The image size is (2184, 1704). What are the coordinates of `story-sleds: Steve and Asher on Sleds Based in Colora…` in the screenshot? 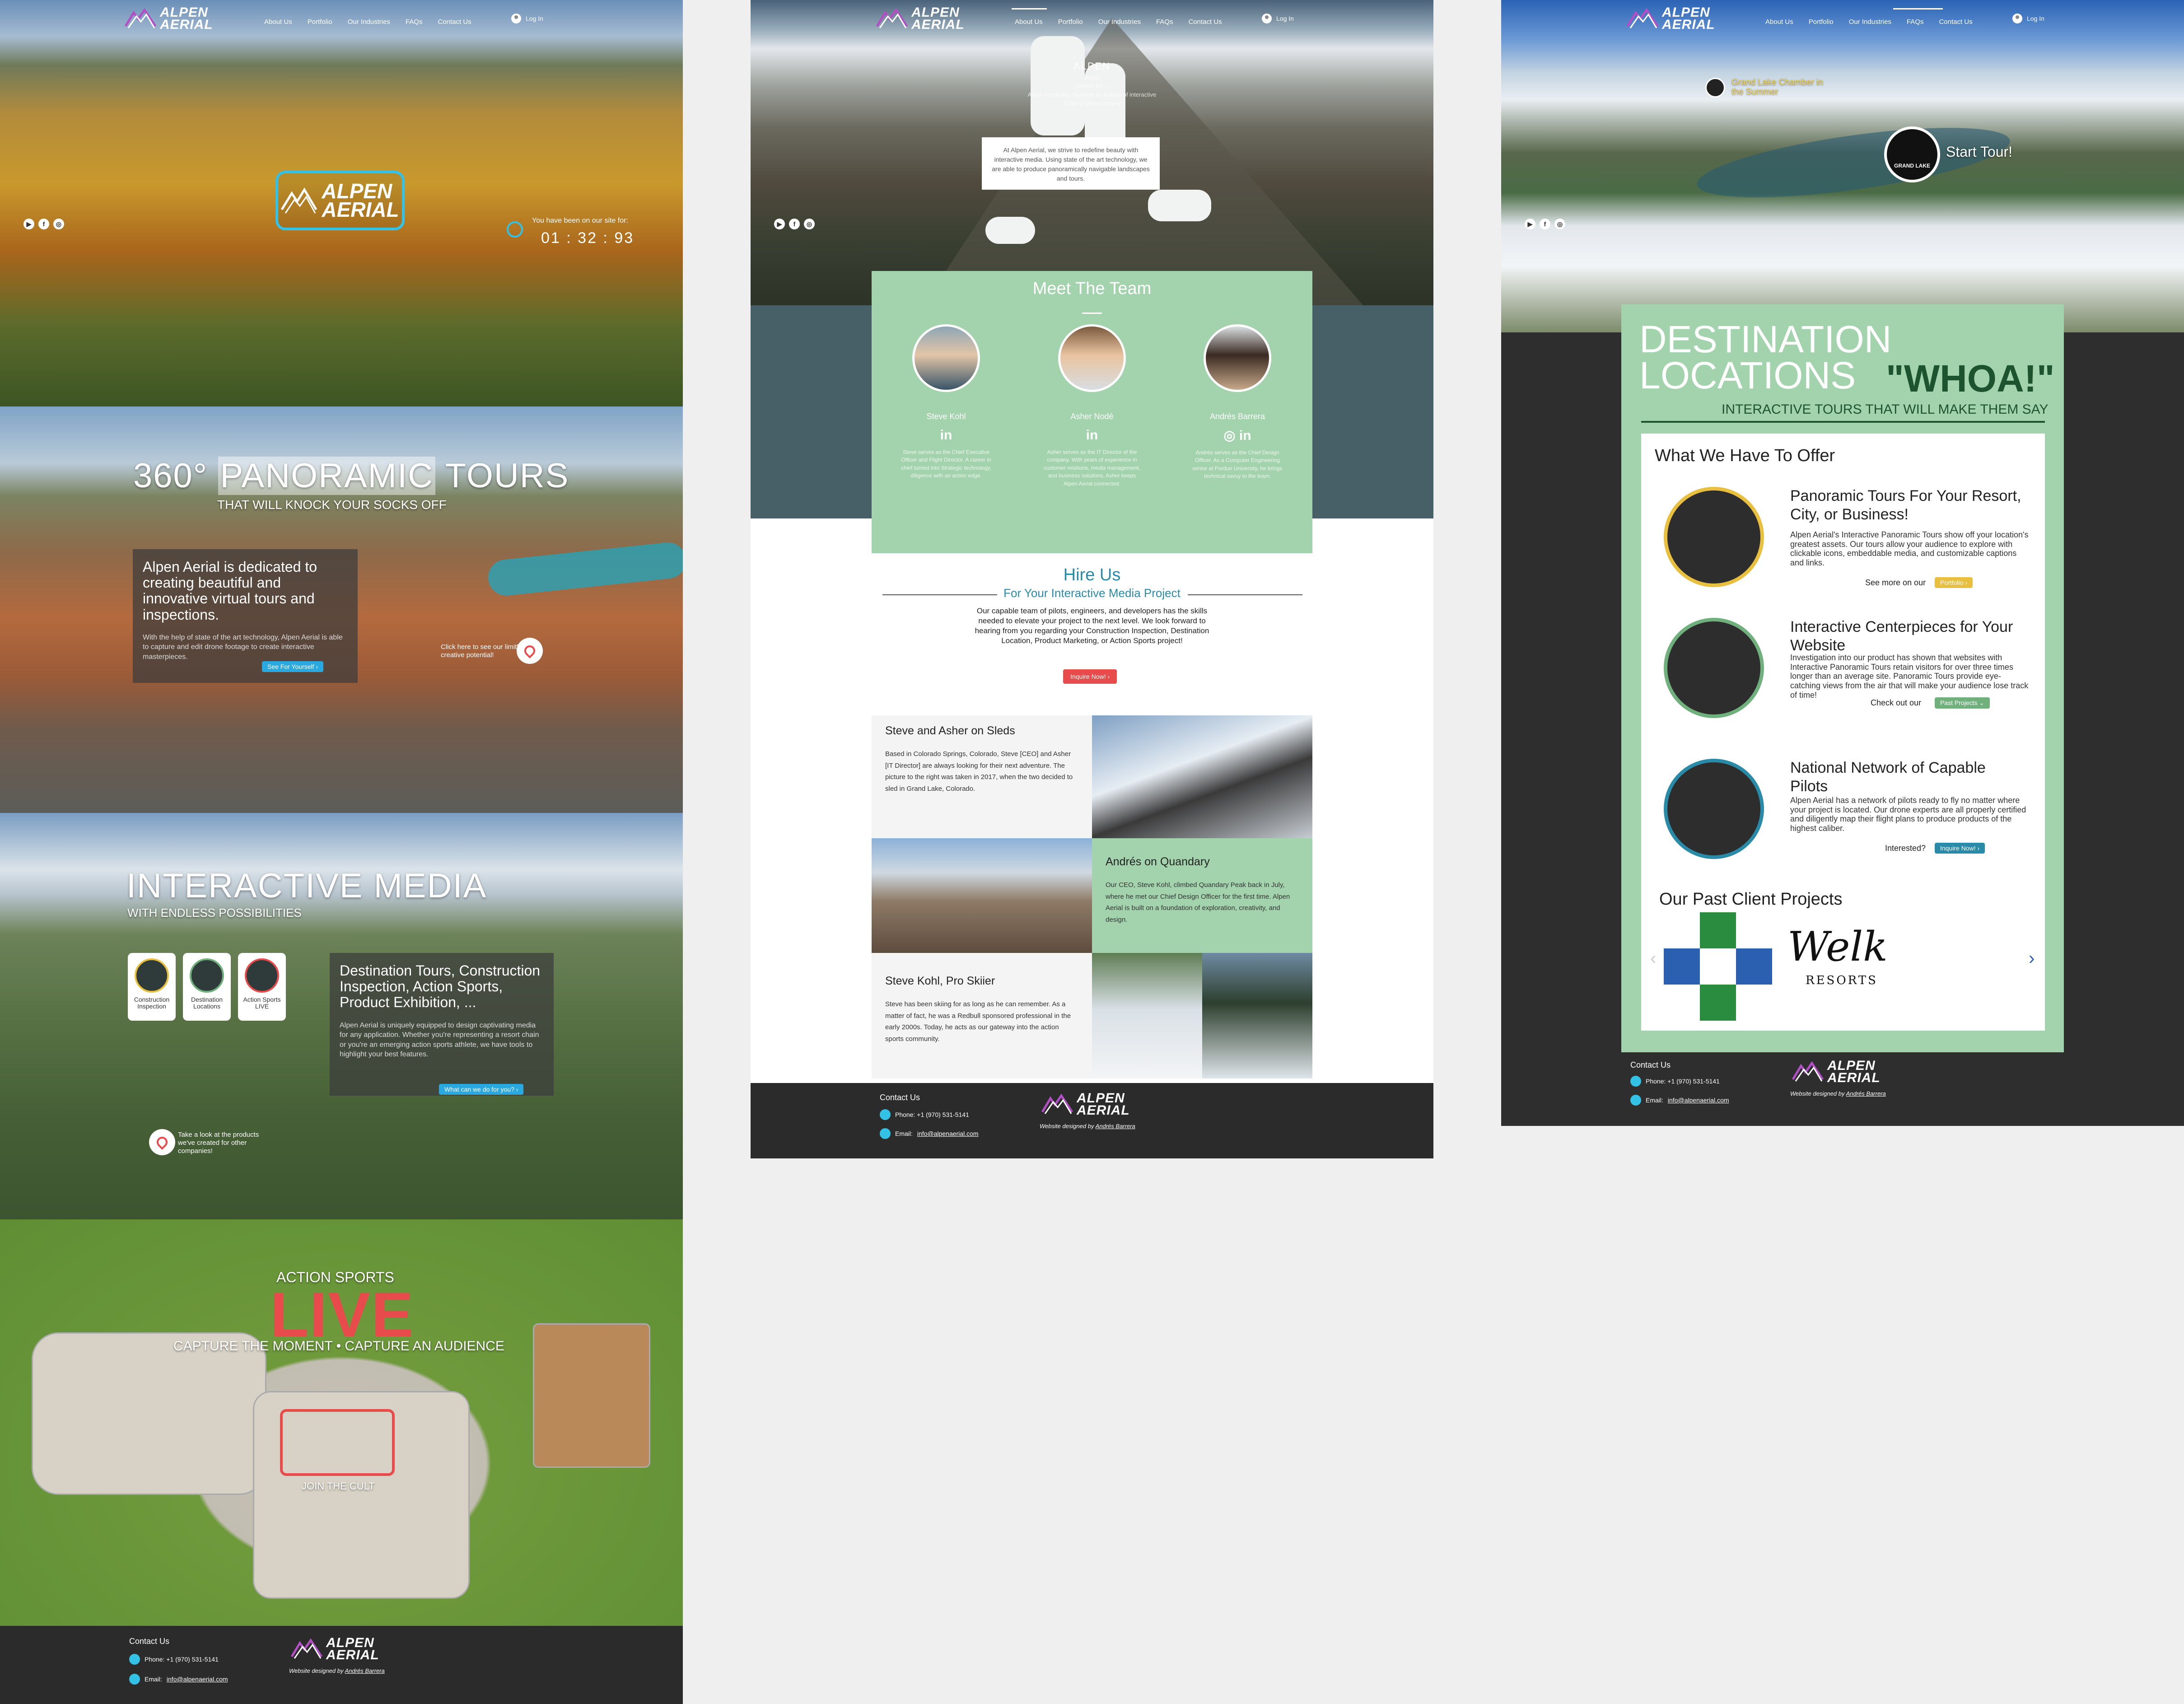 It's located at (982, 777).